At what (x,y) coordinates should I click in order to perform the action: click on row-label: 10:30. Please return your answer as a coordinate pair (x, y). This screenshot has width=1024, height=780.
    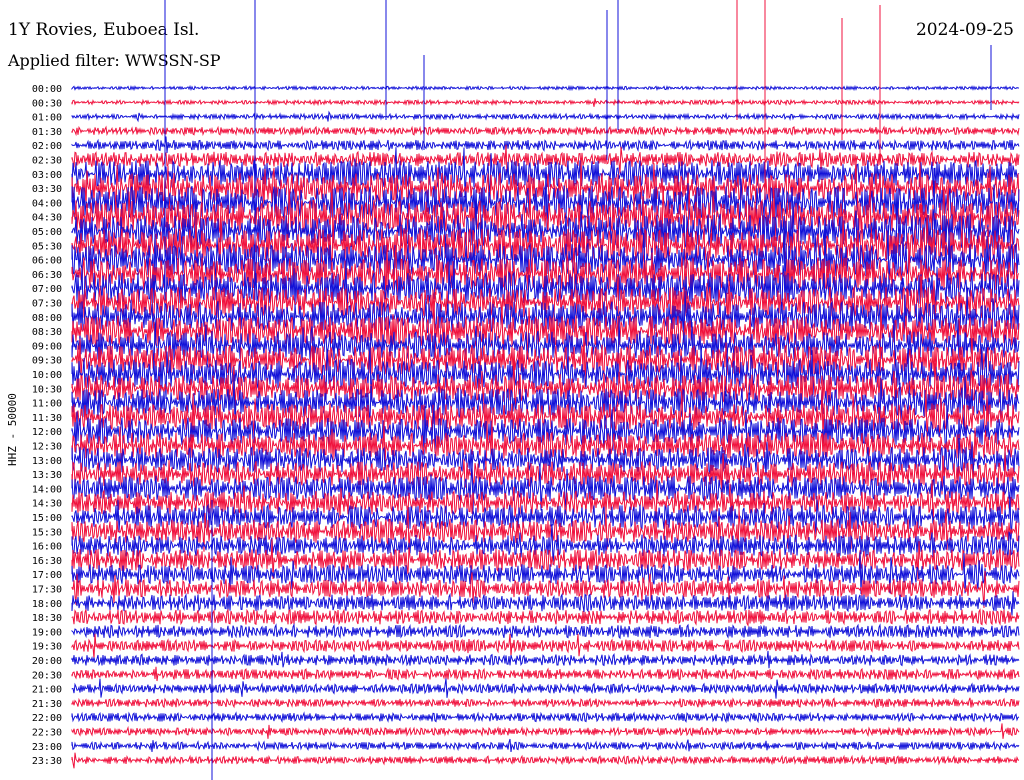
    Looking at the image, I should click on (47, 389).